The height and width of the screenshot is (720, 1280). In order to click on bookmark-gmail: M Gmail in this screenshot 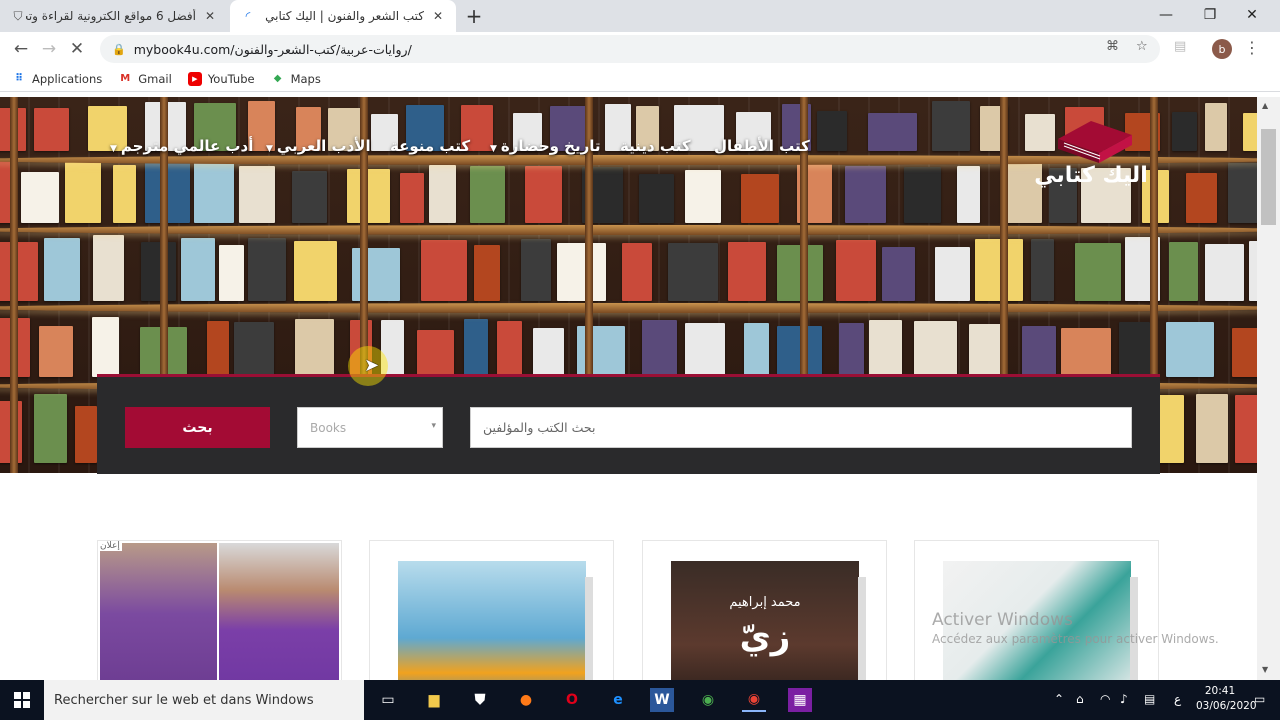, I will do `click(145, 79)`.